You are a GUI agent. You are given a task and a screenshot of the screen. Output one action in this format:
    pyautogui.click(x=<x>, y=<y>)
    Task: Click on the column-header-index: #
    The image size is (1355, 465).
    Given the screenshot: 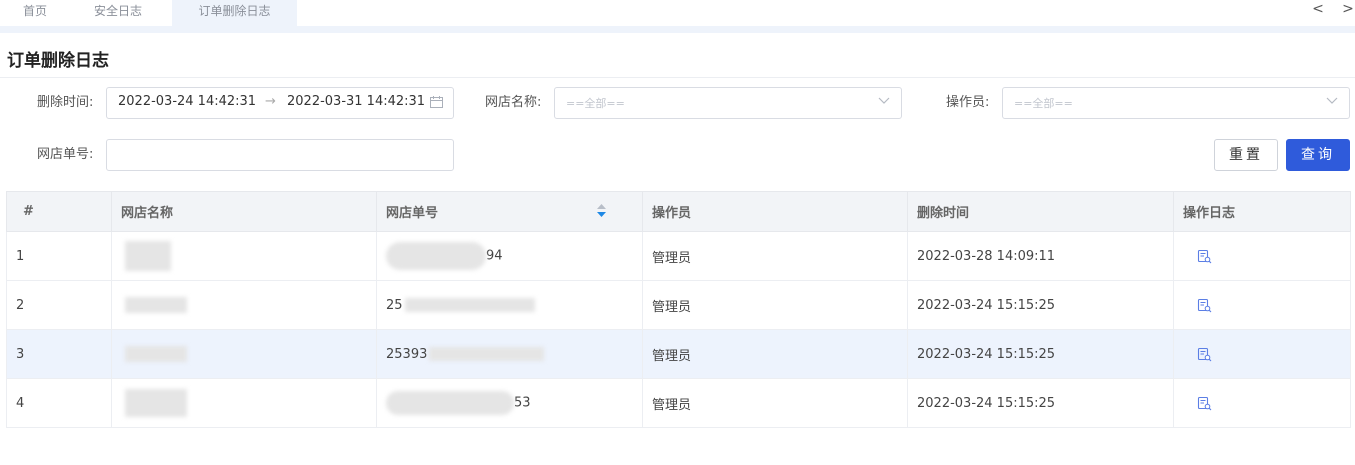 What is the action you would take?
    pyautogui.click(x=59, y=211)
    